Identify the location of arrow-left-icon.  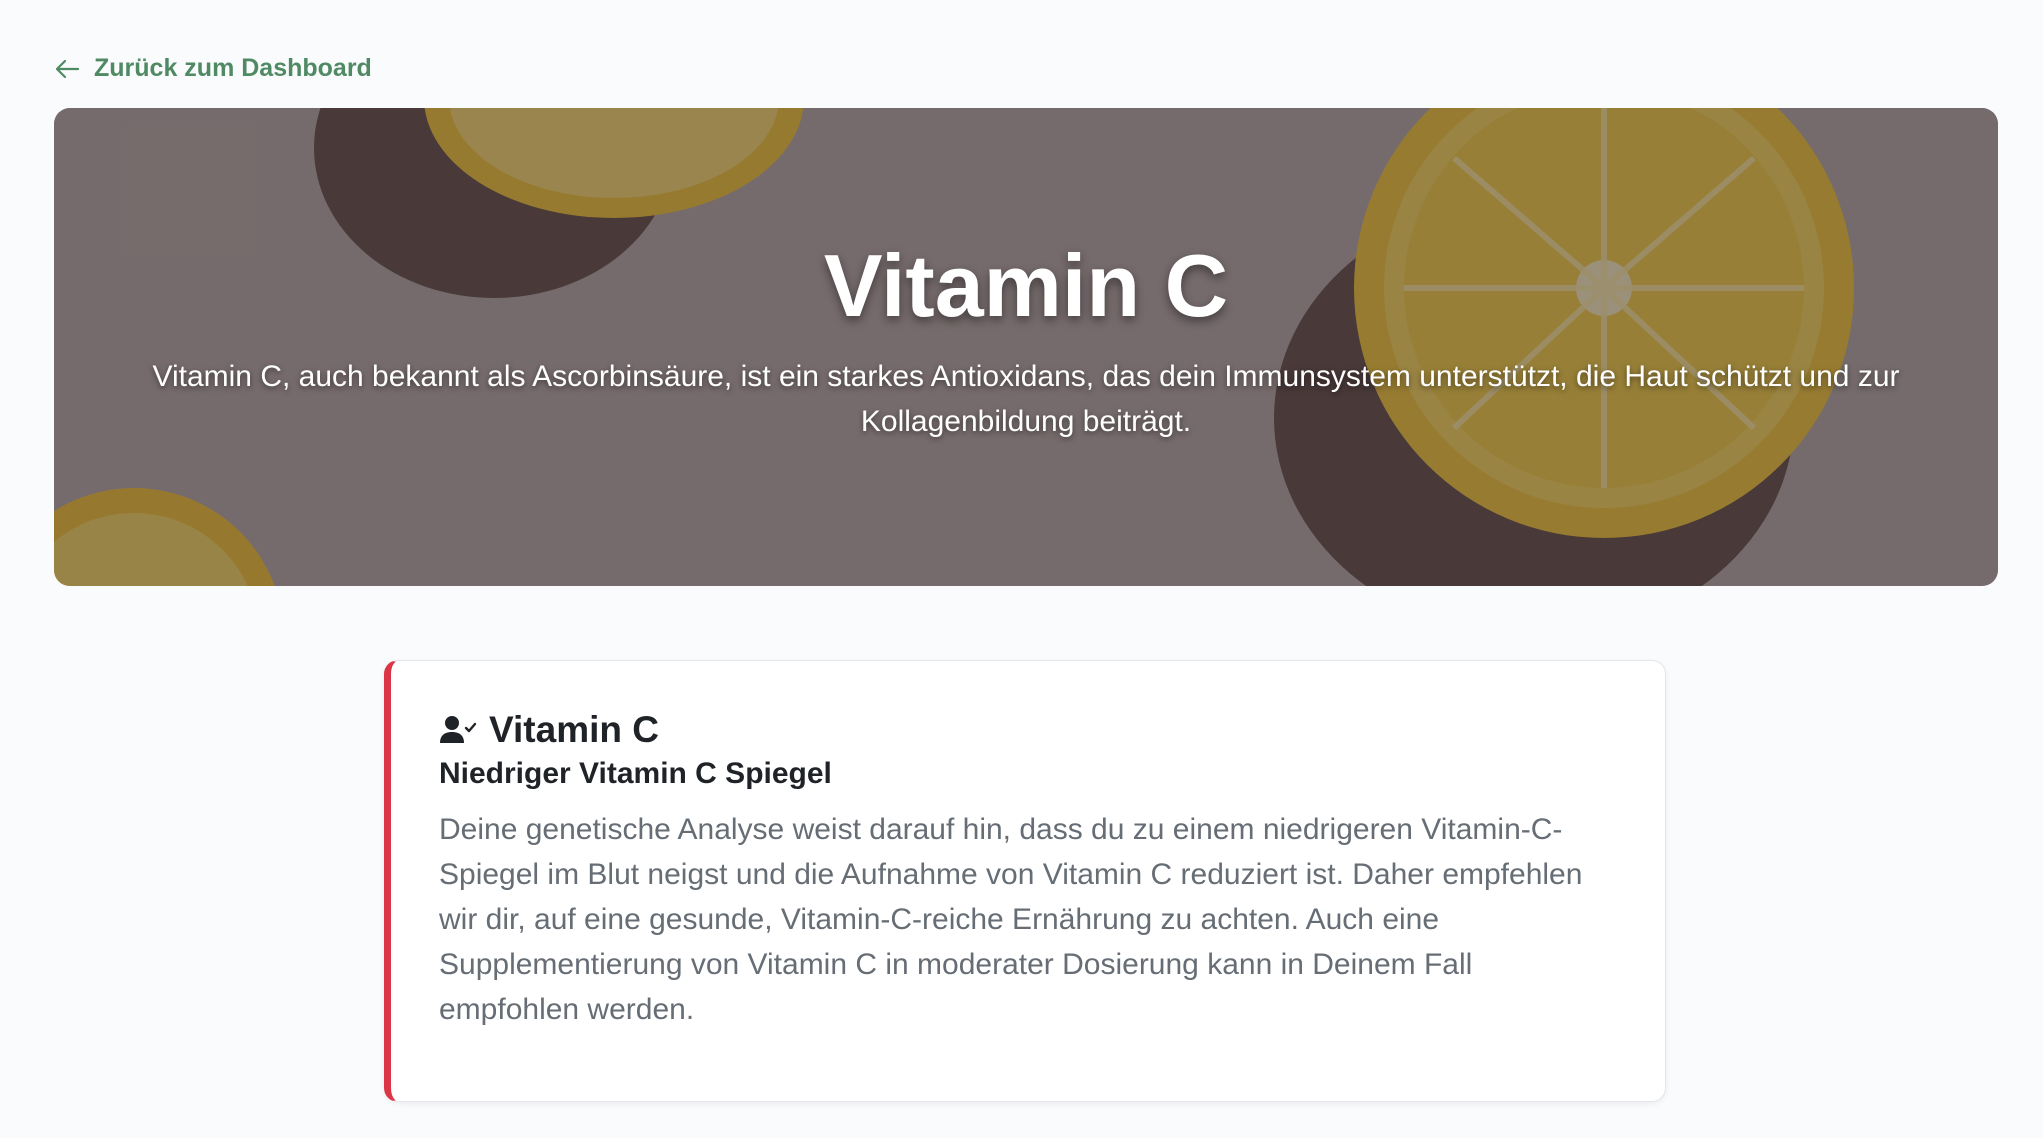
(67, 68).